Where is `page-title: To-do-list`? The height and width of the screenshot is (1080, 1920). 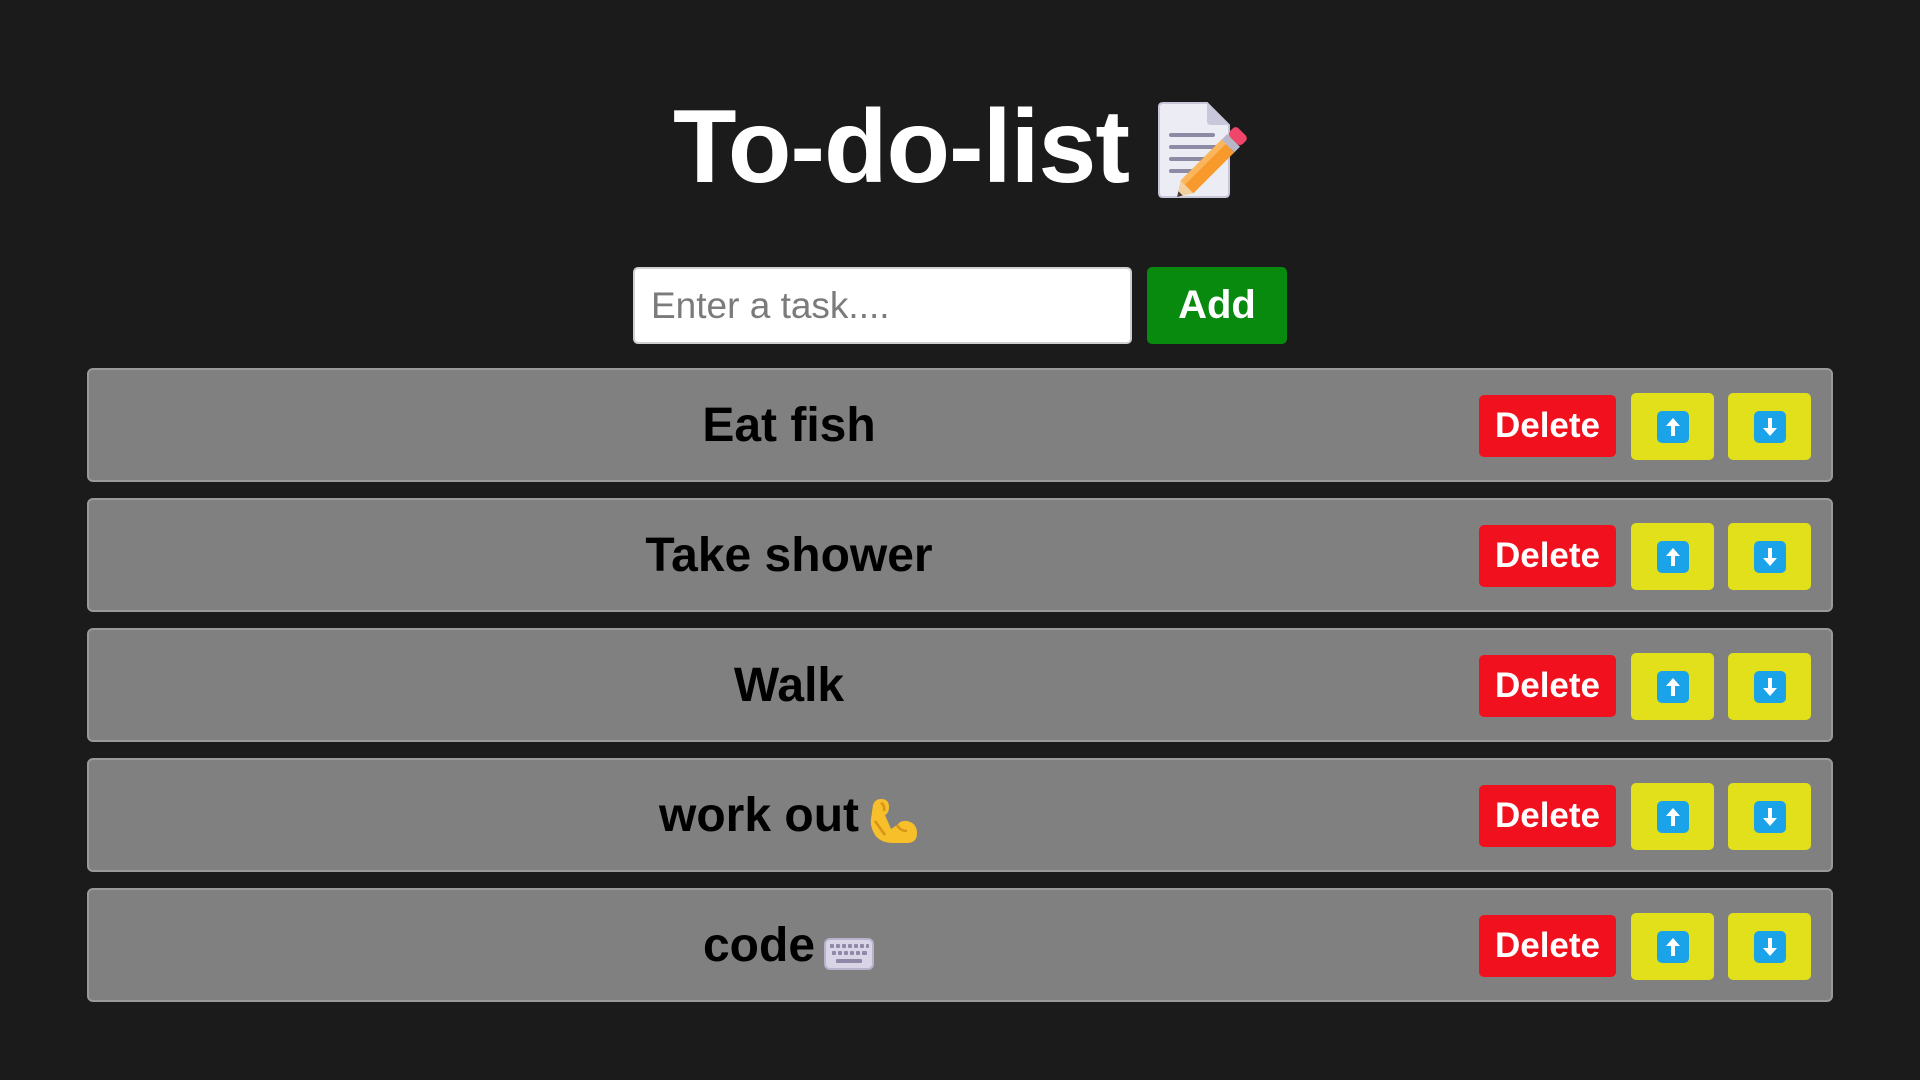 page-title: To-do-list is located at coordinates (901, 147).